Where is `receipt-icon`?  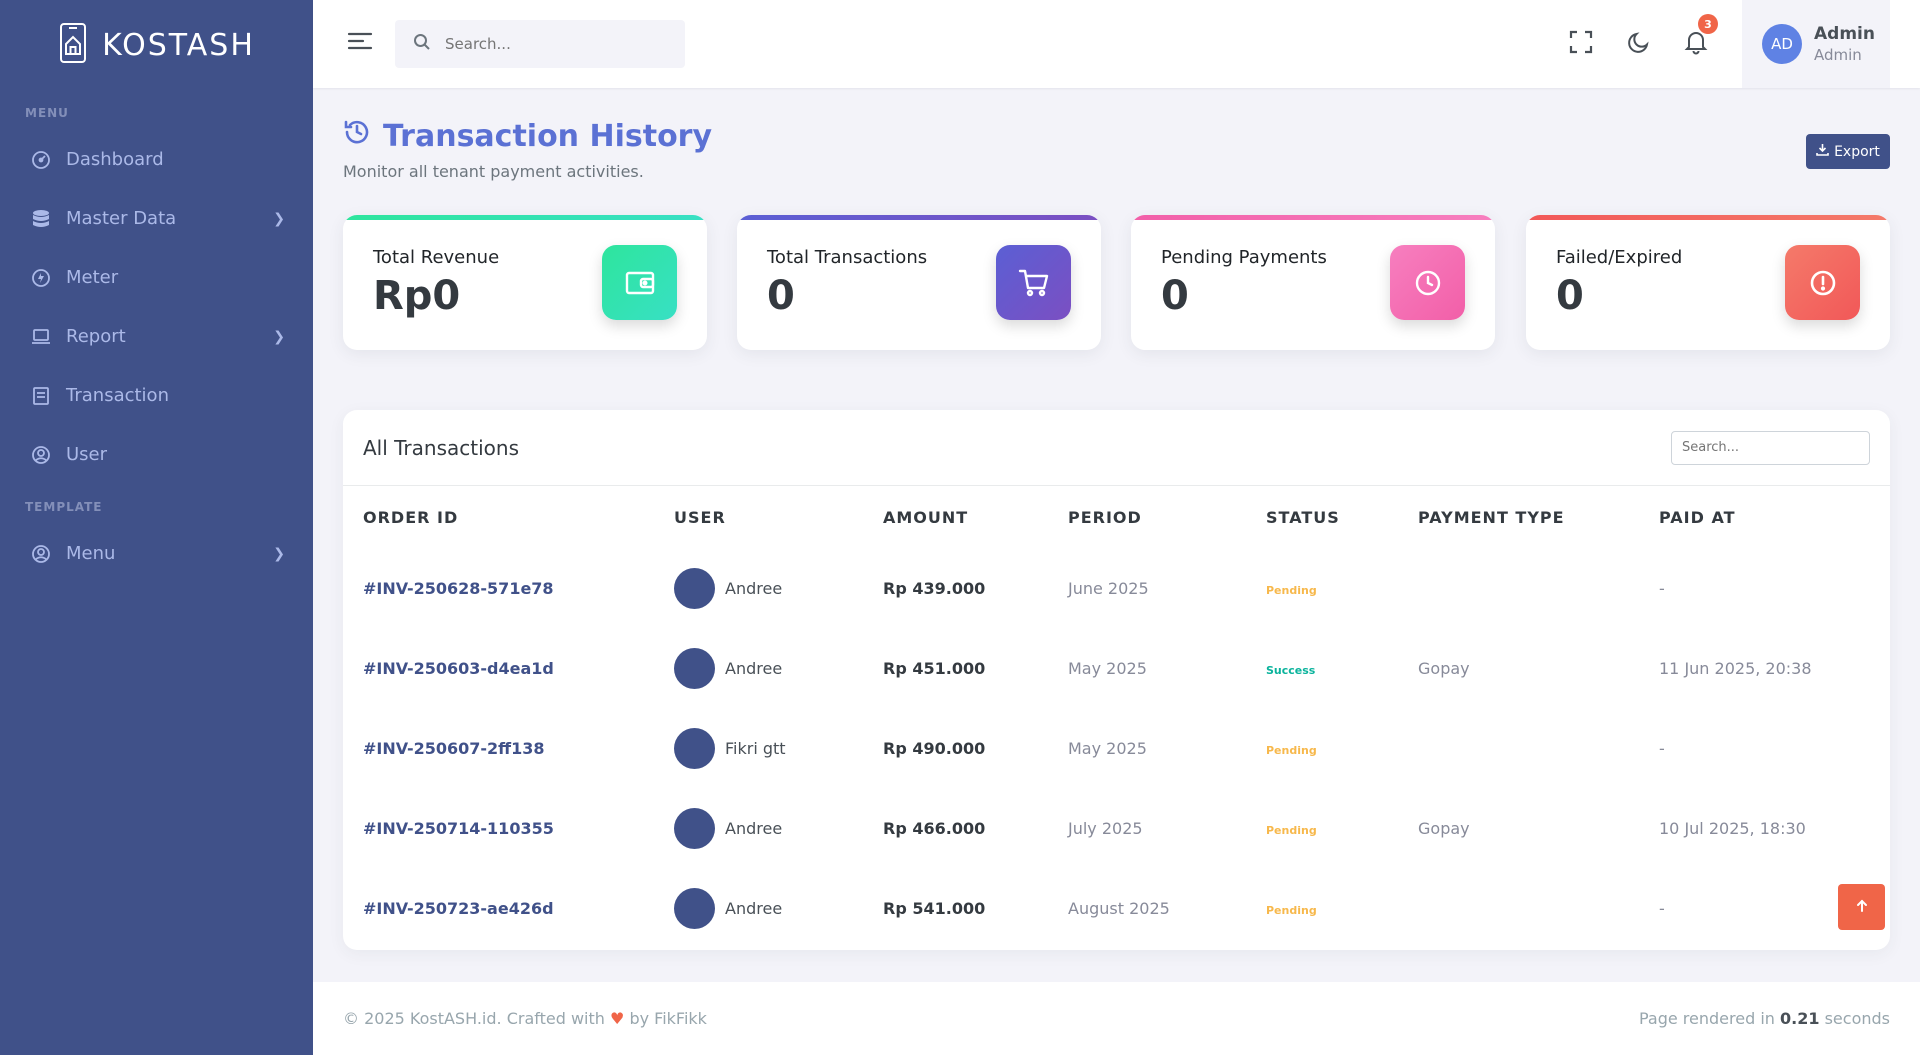
receipt-icon is located at coordinates (41, 396).